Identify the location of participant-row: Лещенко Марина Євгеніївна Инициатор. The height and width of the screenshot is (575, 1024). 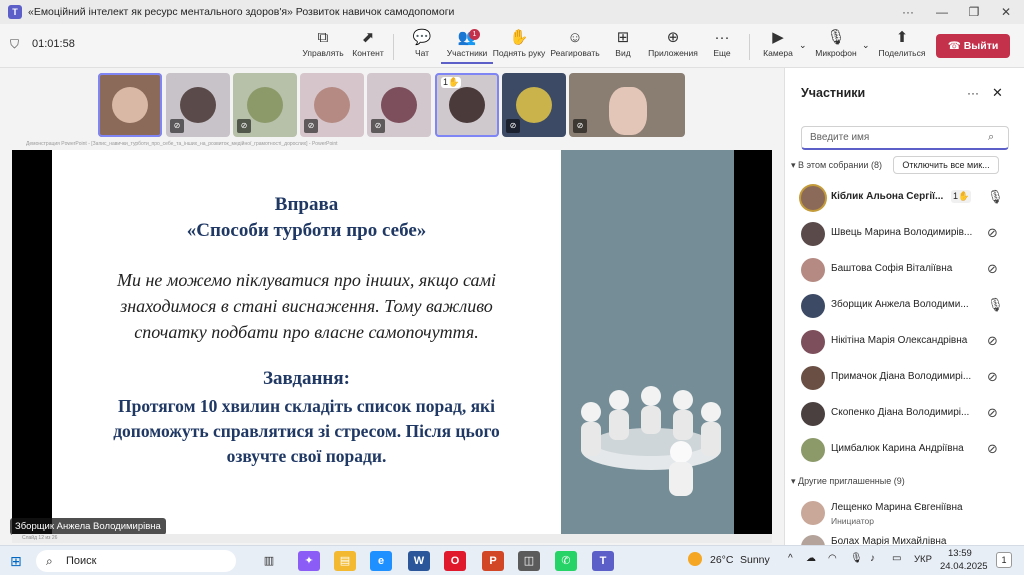
(906, 516).